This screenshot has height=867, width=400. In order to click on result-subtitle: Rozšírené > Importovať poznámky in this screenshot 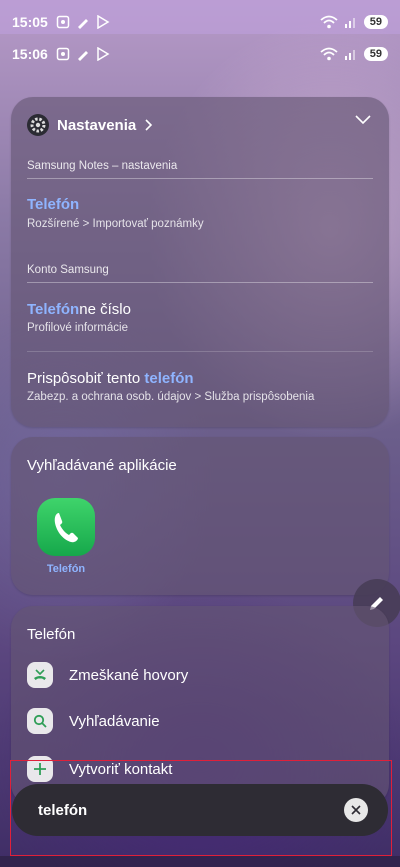, I will do `click(115, 224)`.